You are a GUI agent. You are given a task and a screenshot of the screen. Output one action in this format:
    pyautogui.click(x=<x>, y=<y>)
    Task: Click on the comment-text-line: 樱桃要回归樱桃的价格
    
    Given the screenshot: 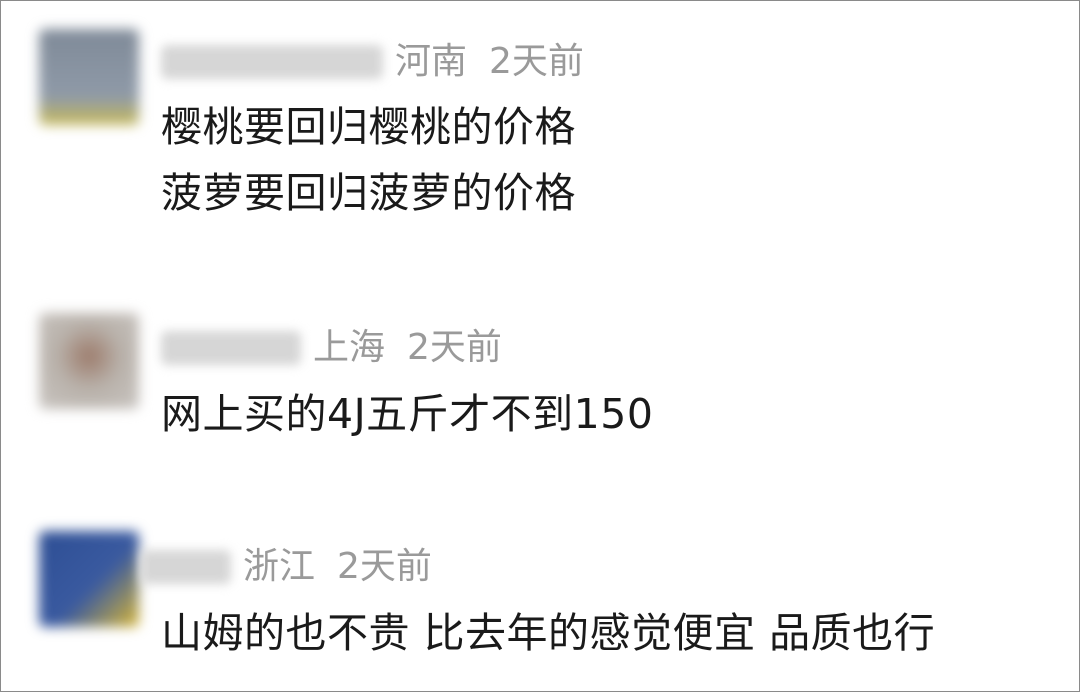 What is the action you would take?
    pyautogui.click(x=368, y=127)
    